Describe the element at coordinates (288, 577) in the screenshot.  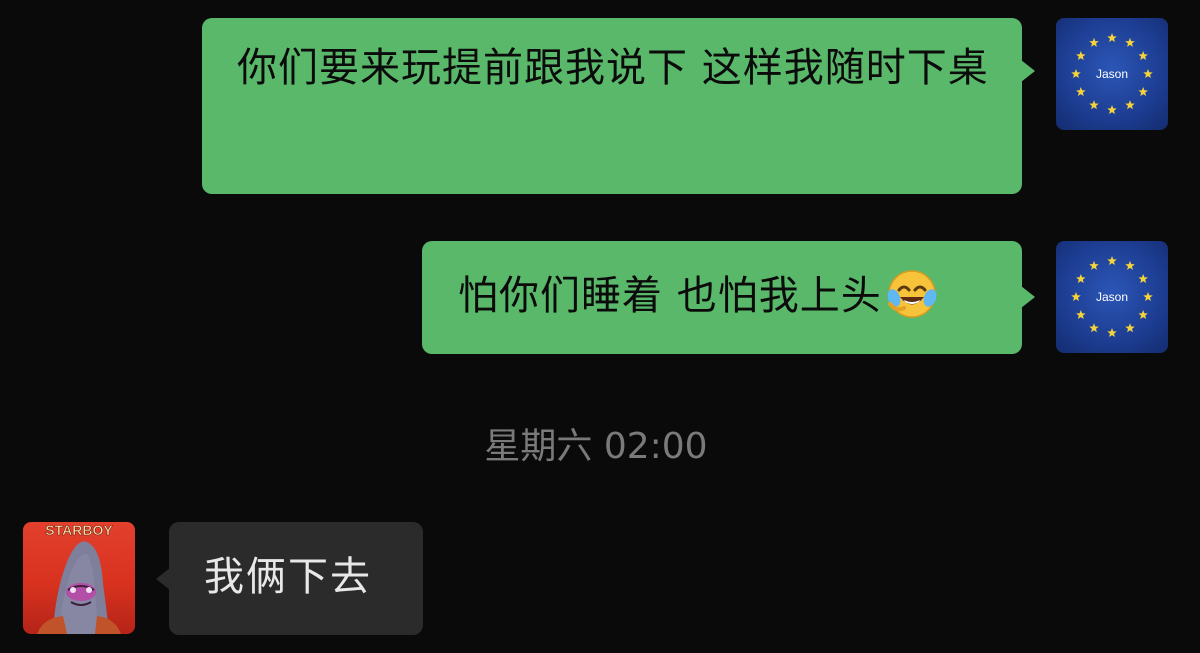
I see `message-text-3: 我俩下去` at that location.